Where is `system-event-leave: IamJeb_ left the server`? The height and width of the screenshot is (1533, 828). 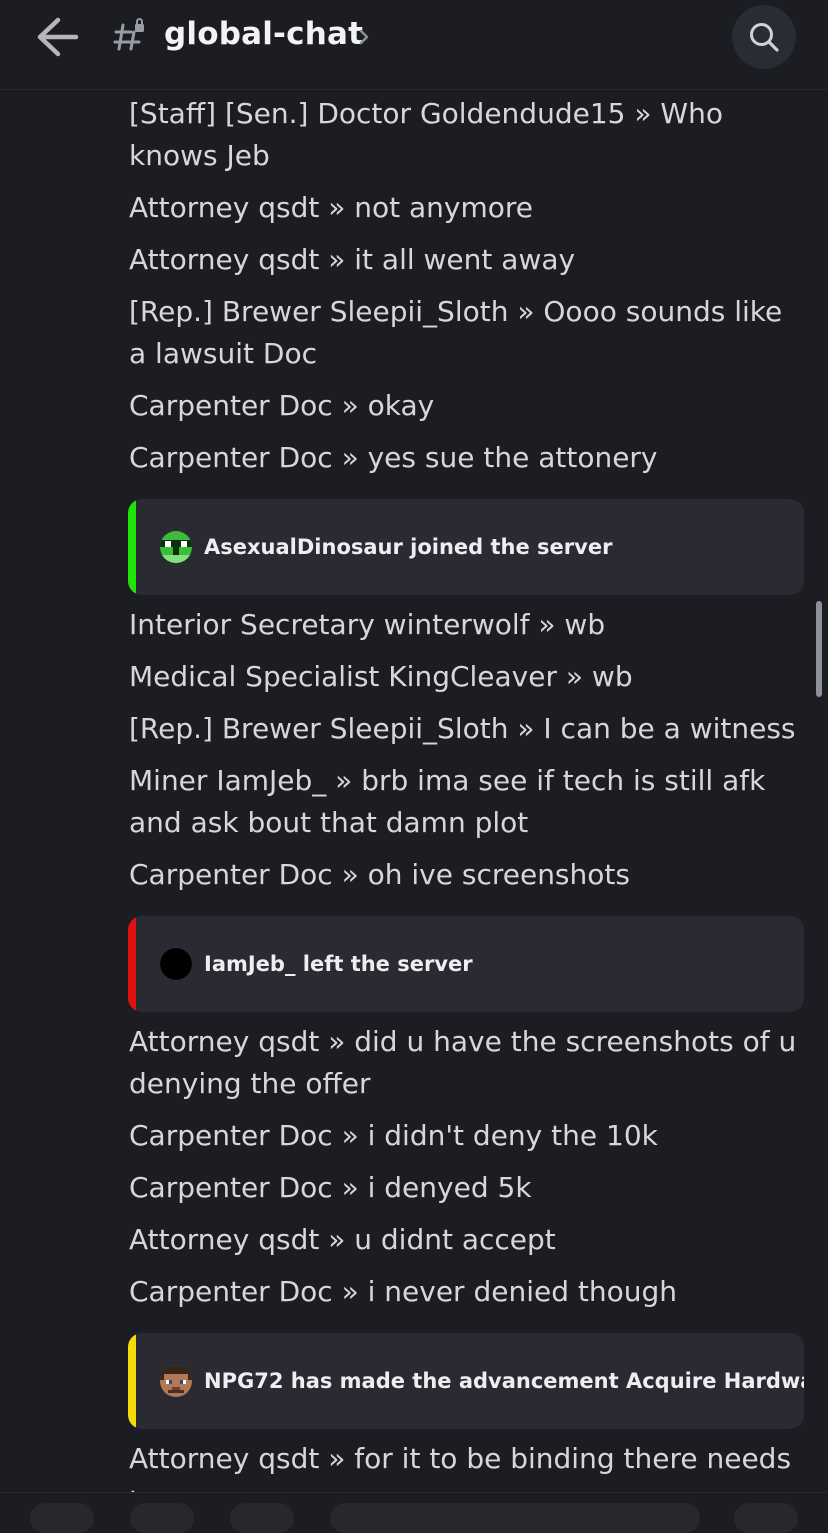
system-event-leave: IamJeb_ left the server is located at coordinates (466, 964).